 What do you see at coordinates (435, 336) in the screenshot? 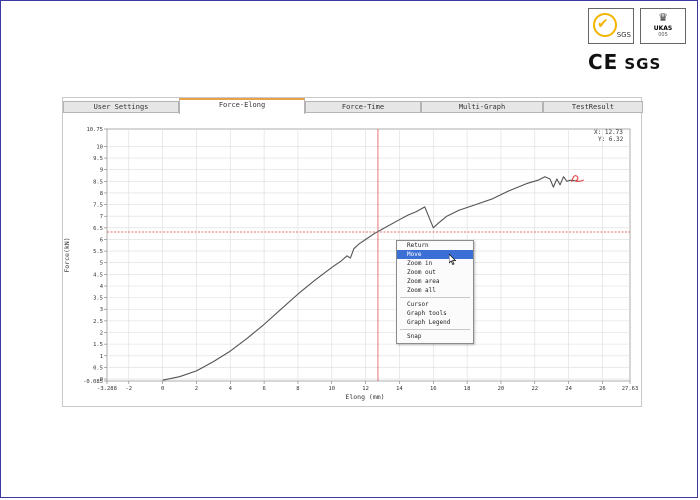
I see `menu-item-snap: Snap` at bounding box center [435, 336].